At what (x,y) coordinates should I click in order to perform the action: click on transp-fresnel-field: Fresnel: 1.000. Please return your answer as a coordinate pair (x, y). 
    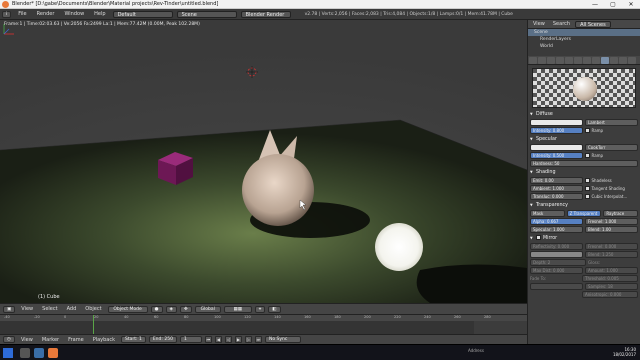
    Looking at the image, I should click on (611, 221).